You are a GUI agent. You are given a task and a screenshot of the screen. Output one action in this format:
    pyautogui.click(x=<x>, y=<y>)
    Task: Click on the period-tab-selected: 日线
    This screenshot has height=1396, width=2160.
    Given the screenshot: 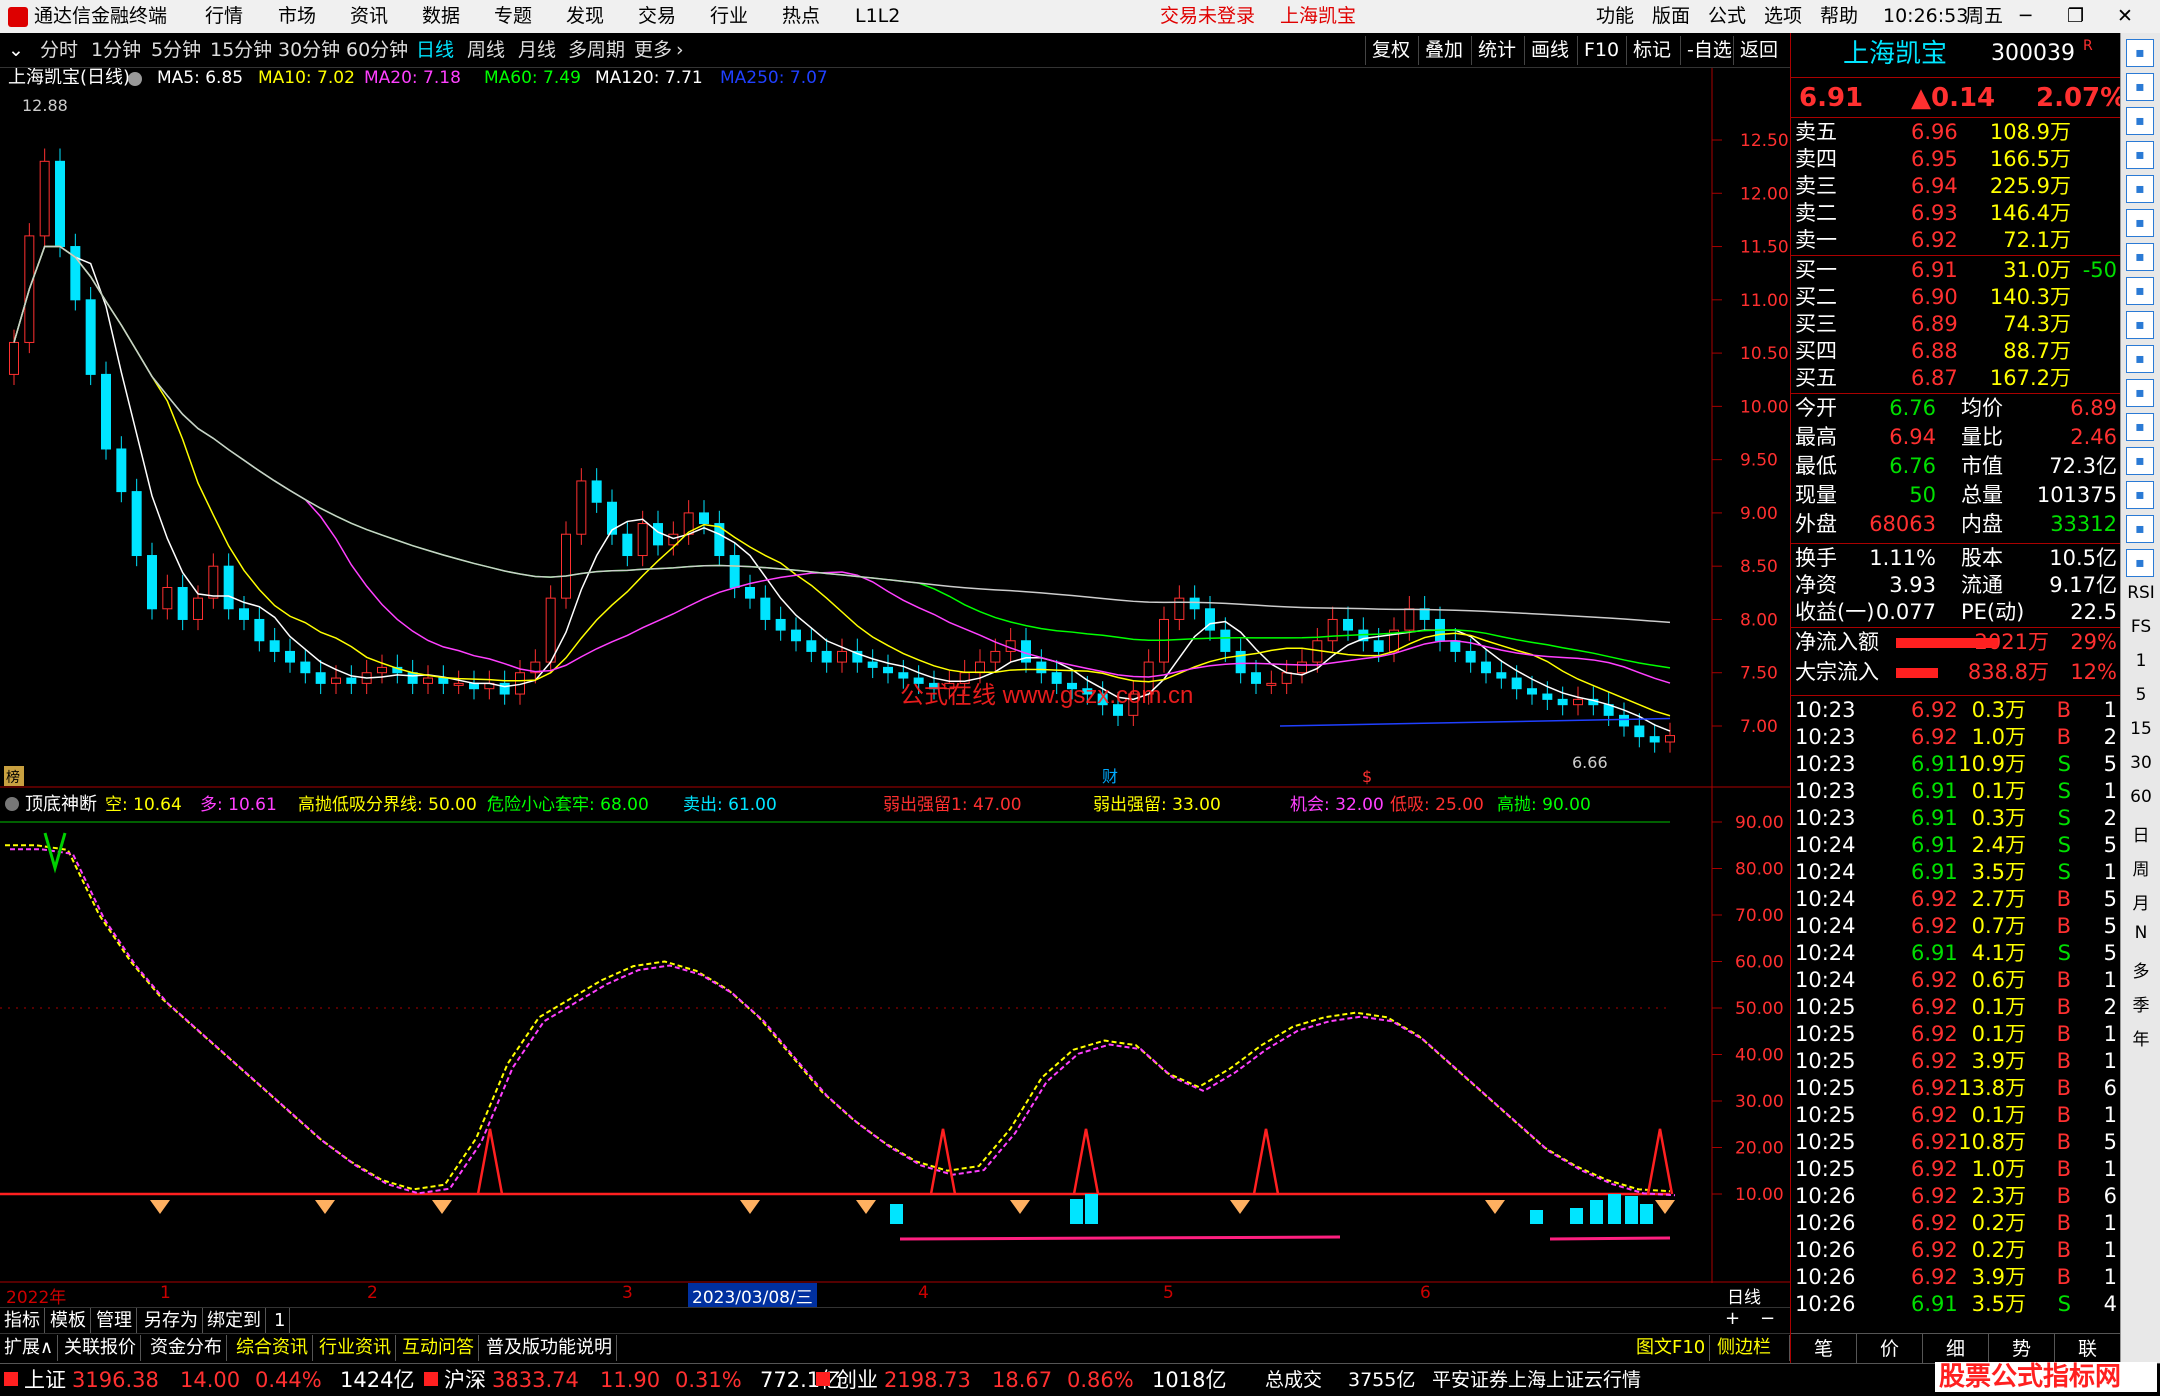 What is the action you would take?
    pyautogui.click(x=435, y=50)
    